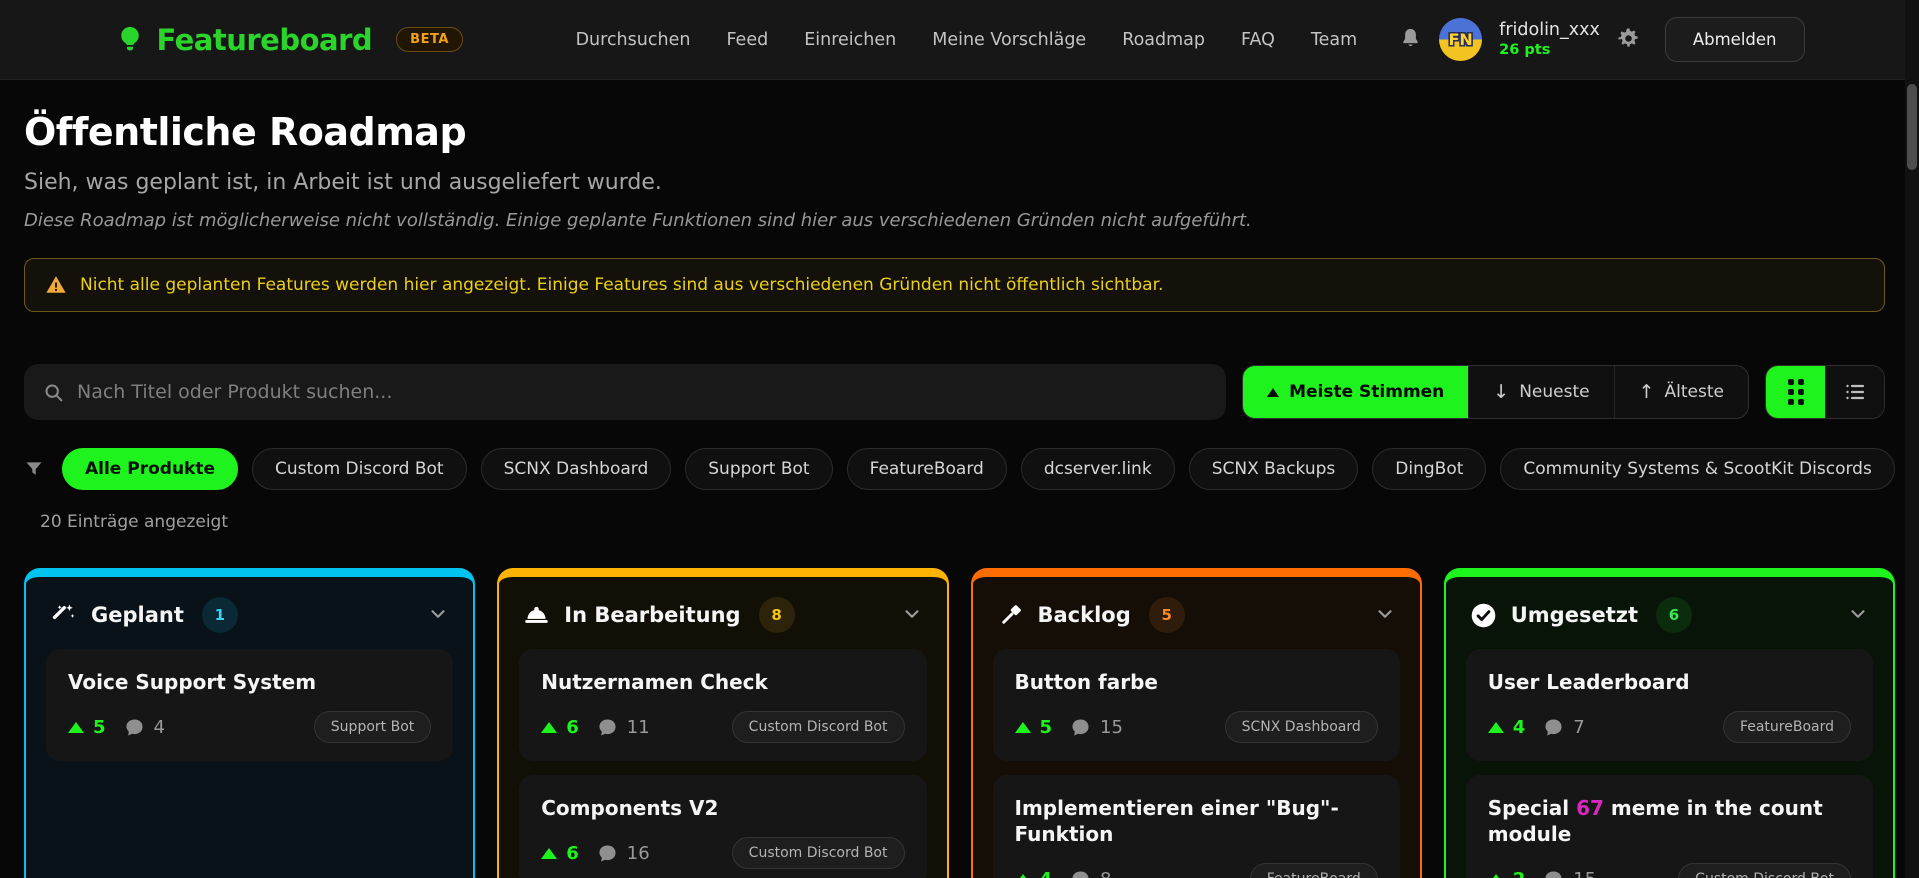 This screenshot has width=1919, height=878. Describe the element at coordinates (576, 469) in the screenshot. I see `filter-pill-scnx-dashboard: SCNX Dashboard` at that location.